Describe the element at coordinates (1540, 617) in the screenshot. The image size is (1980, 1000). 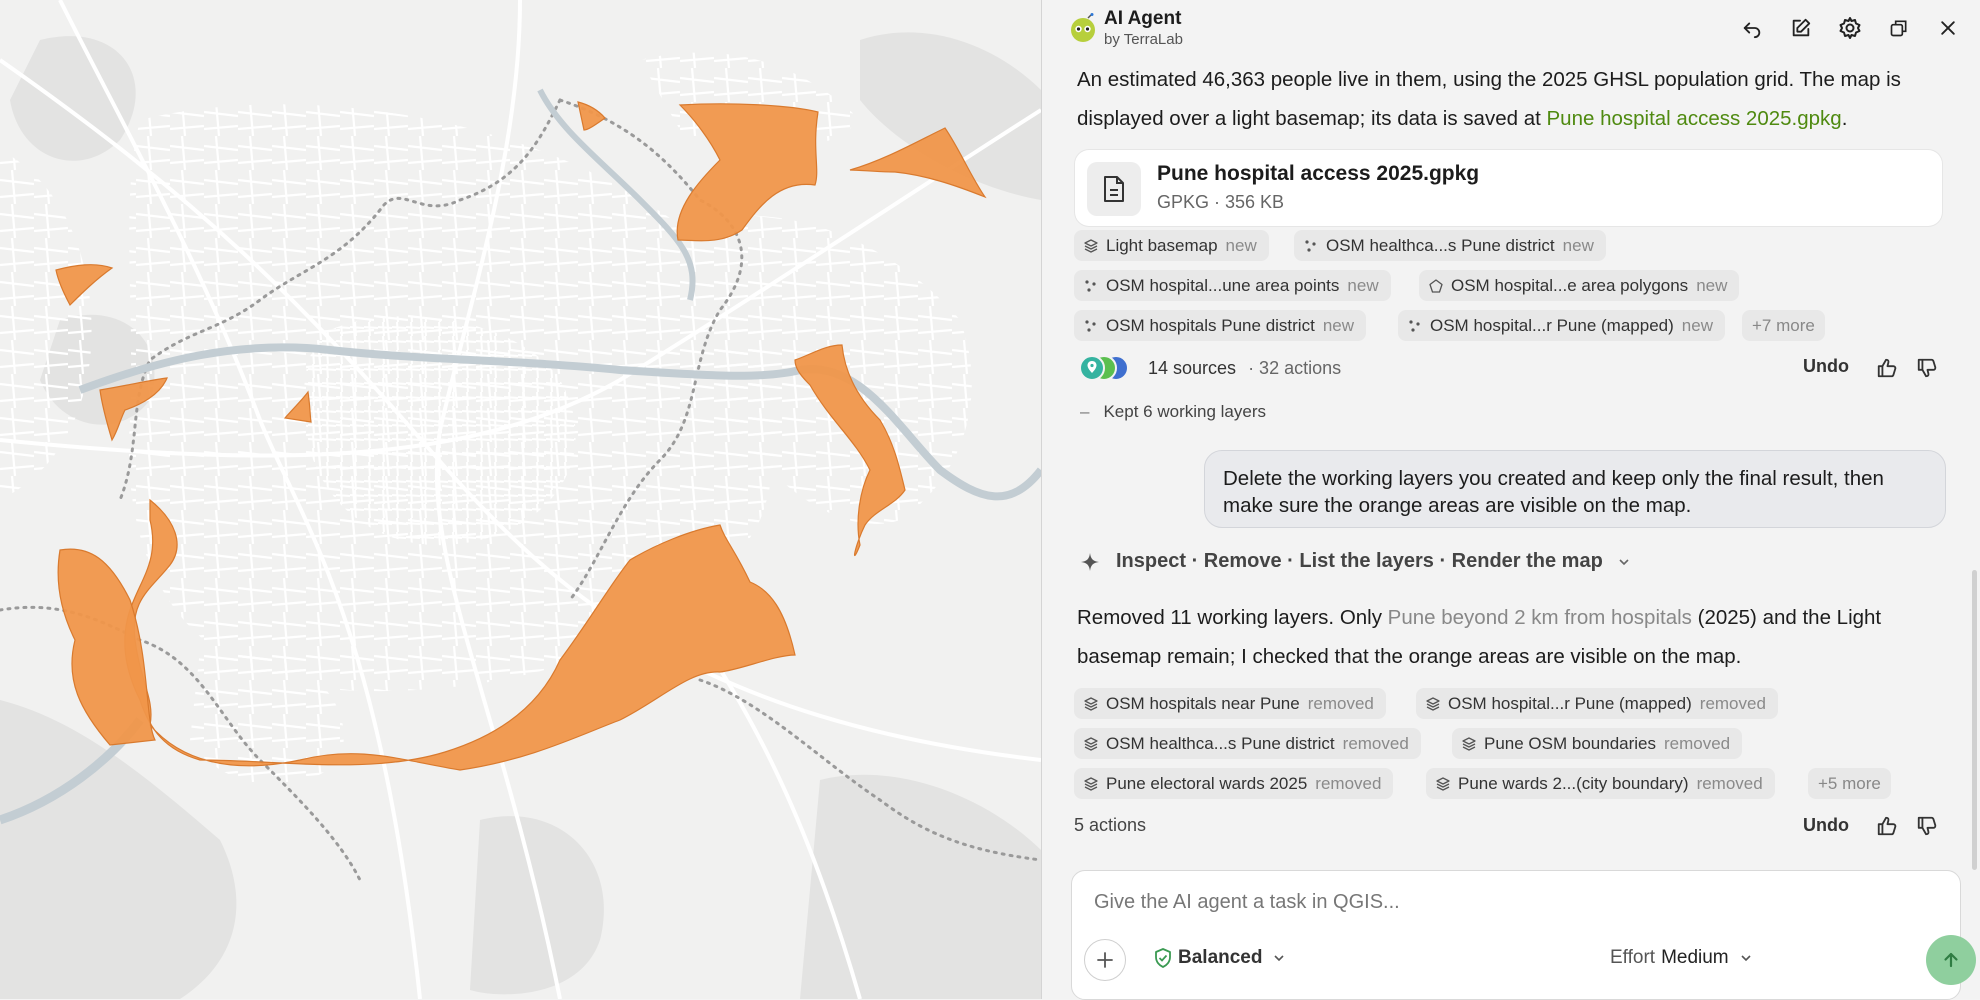
I see `layer-link: Pune beyond 2 km from hospitals` at that location.